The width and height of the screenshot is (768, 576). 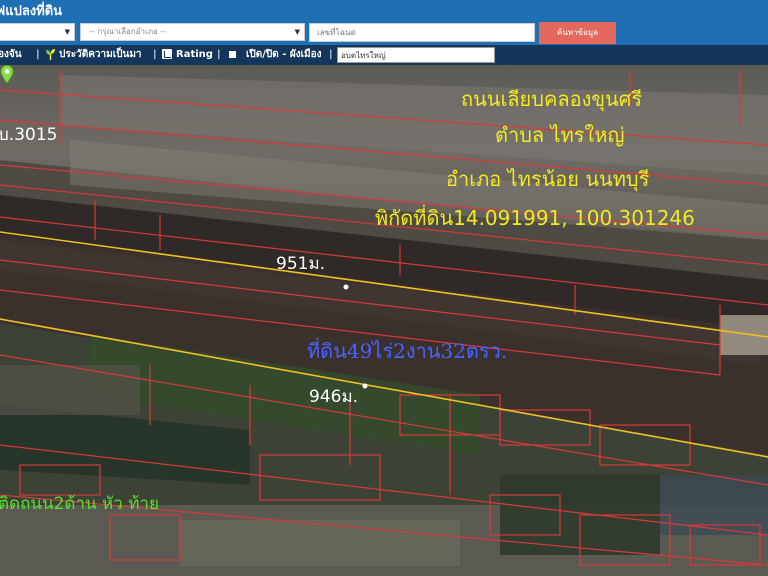 I want to click on parcel-number-label: บ.3015, so click(x=29, y=135).